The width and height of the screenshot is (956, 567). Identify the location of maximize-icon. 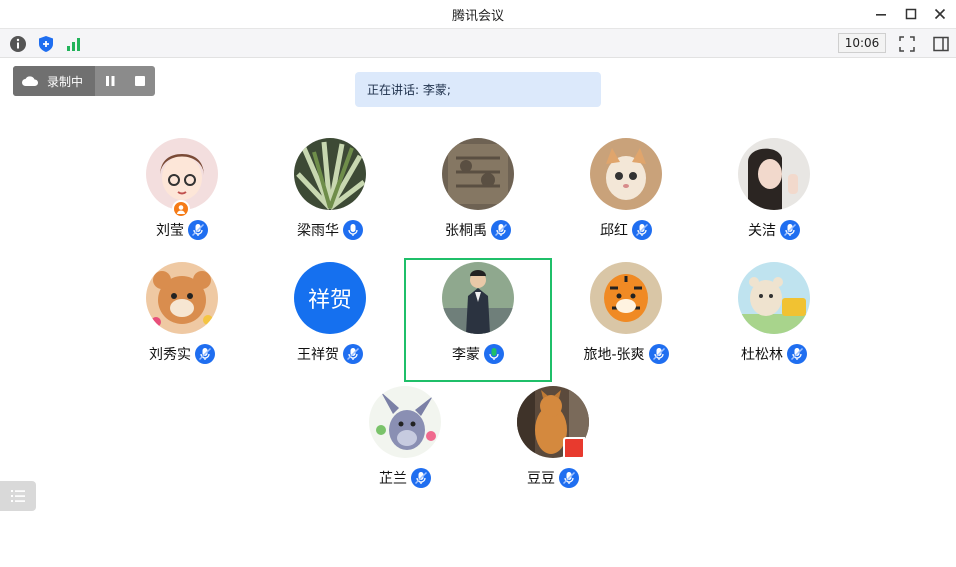
(911, 14).